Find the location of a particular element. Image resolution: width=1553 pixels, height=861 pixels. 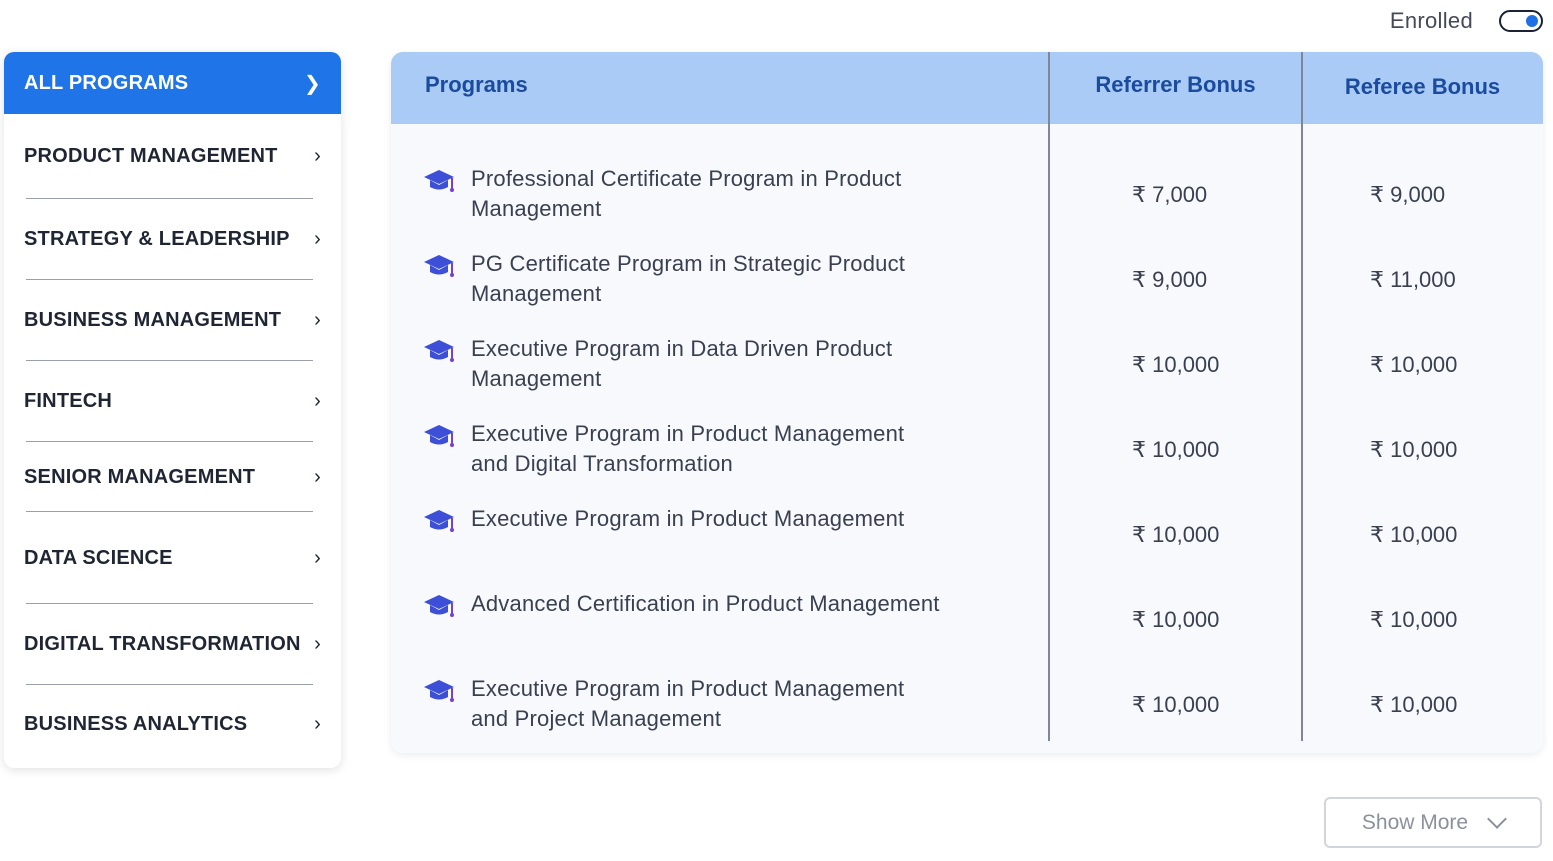

sidebar-item-label: BUSINESS ANALYTICS is located at coordinates (136, 723).